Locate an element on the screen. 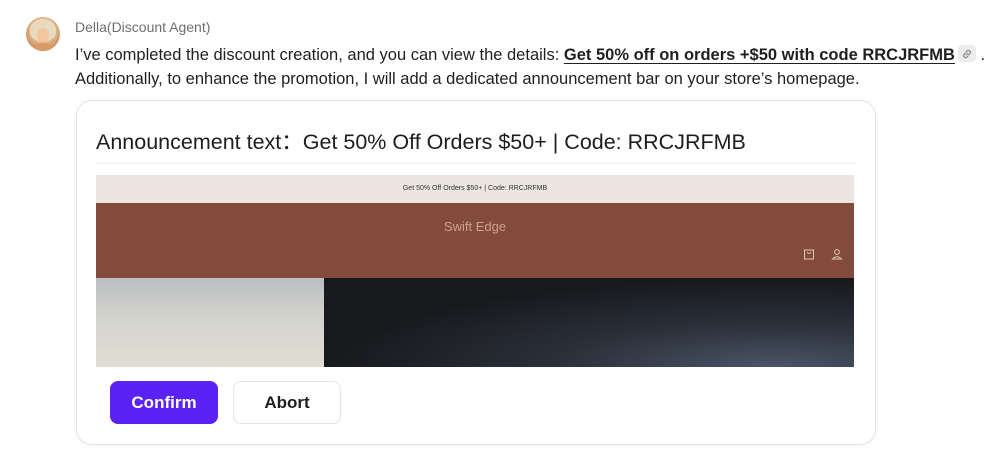 The image size is (1000, 459). agent-avatar is located at coordinates (43, 34).